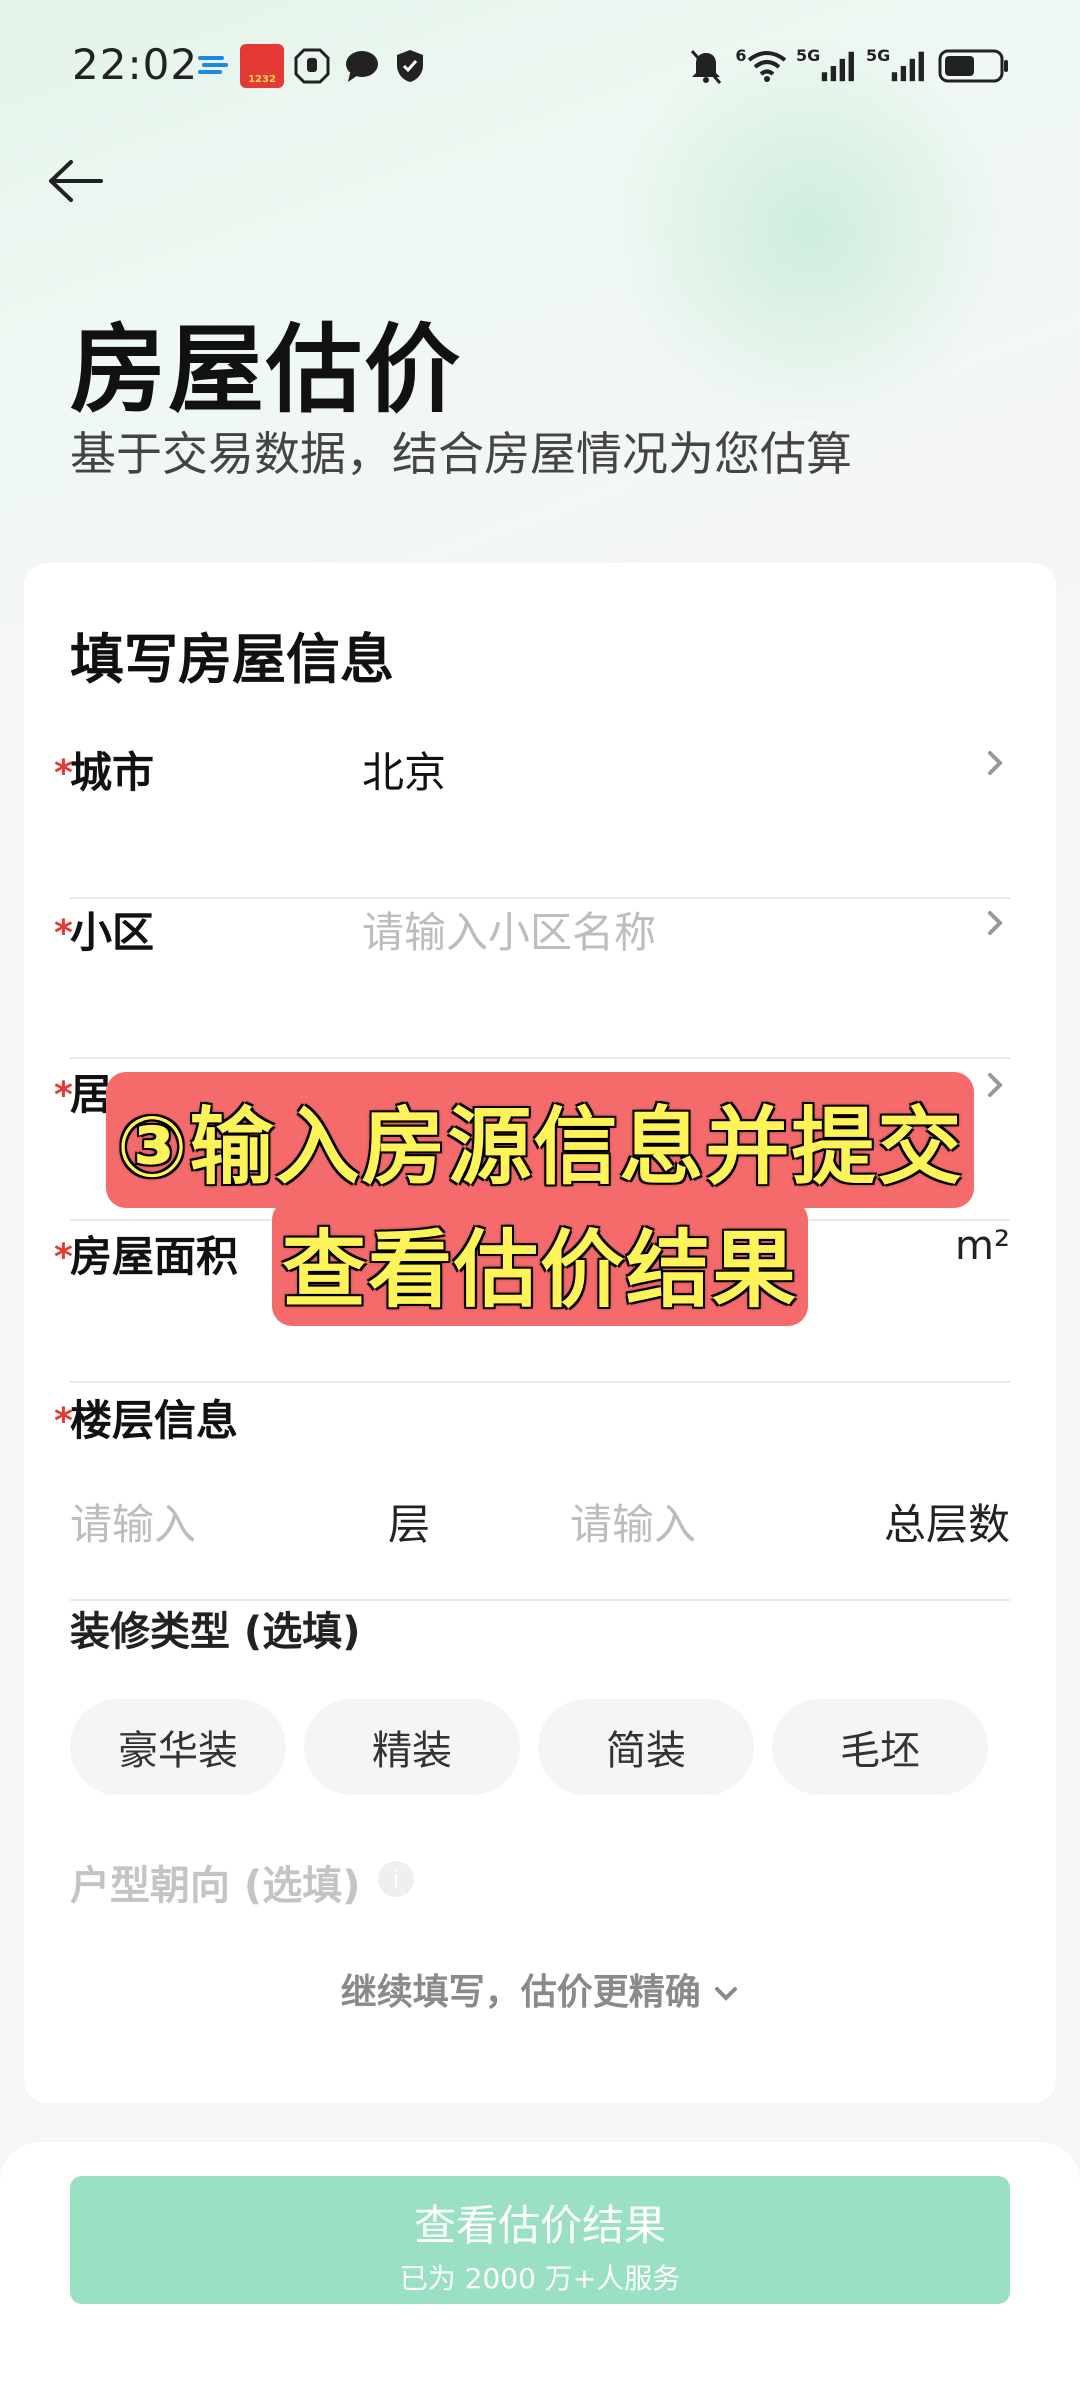  I want to click on submit-sub-label: 已为 2000 万+人服务, so click(540, 2278).